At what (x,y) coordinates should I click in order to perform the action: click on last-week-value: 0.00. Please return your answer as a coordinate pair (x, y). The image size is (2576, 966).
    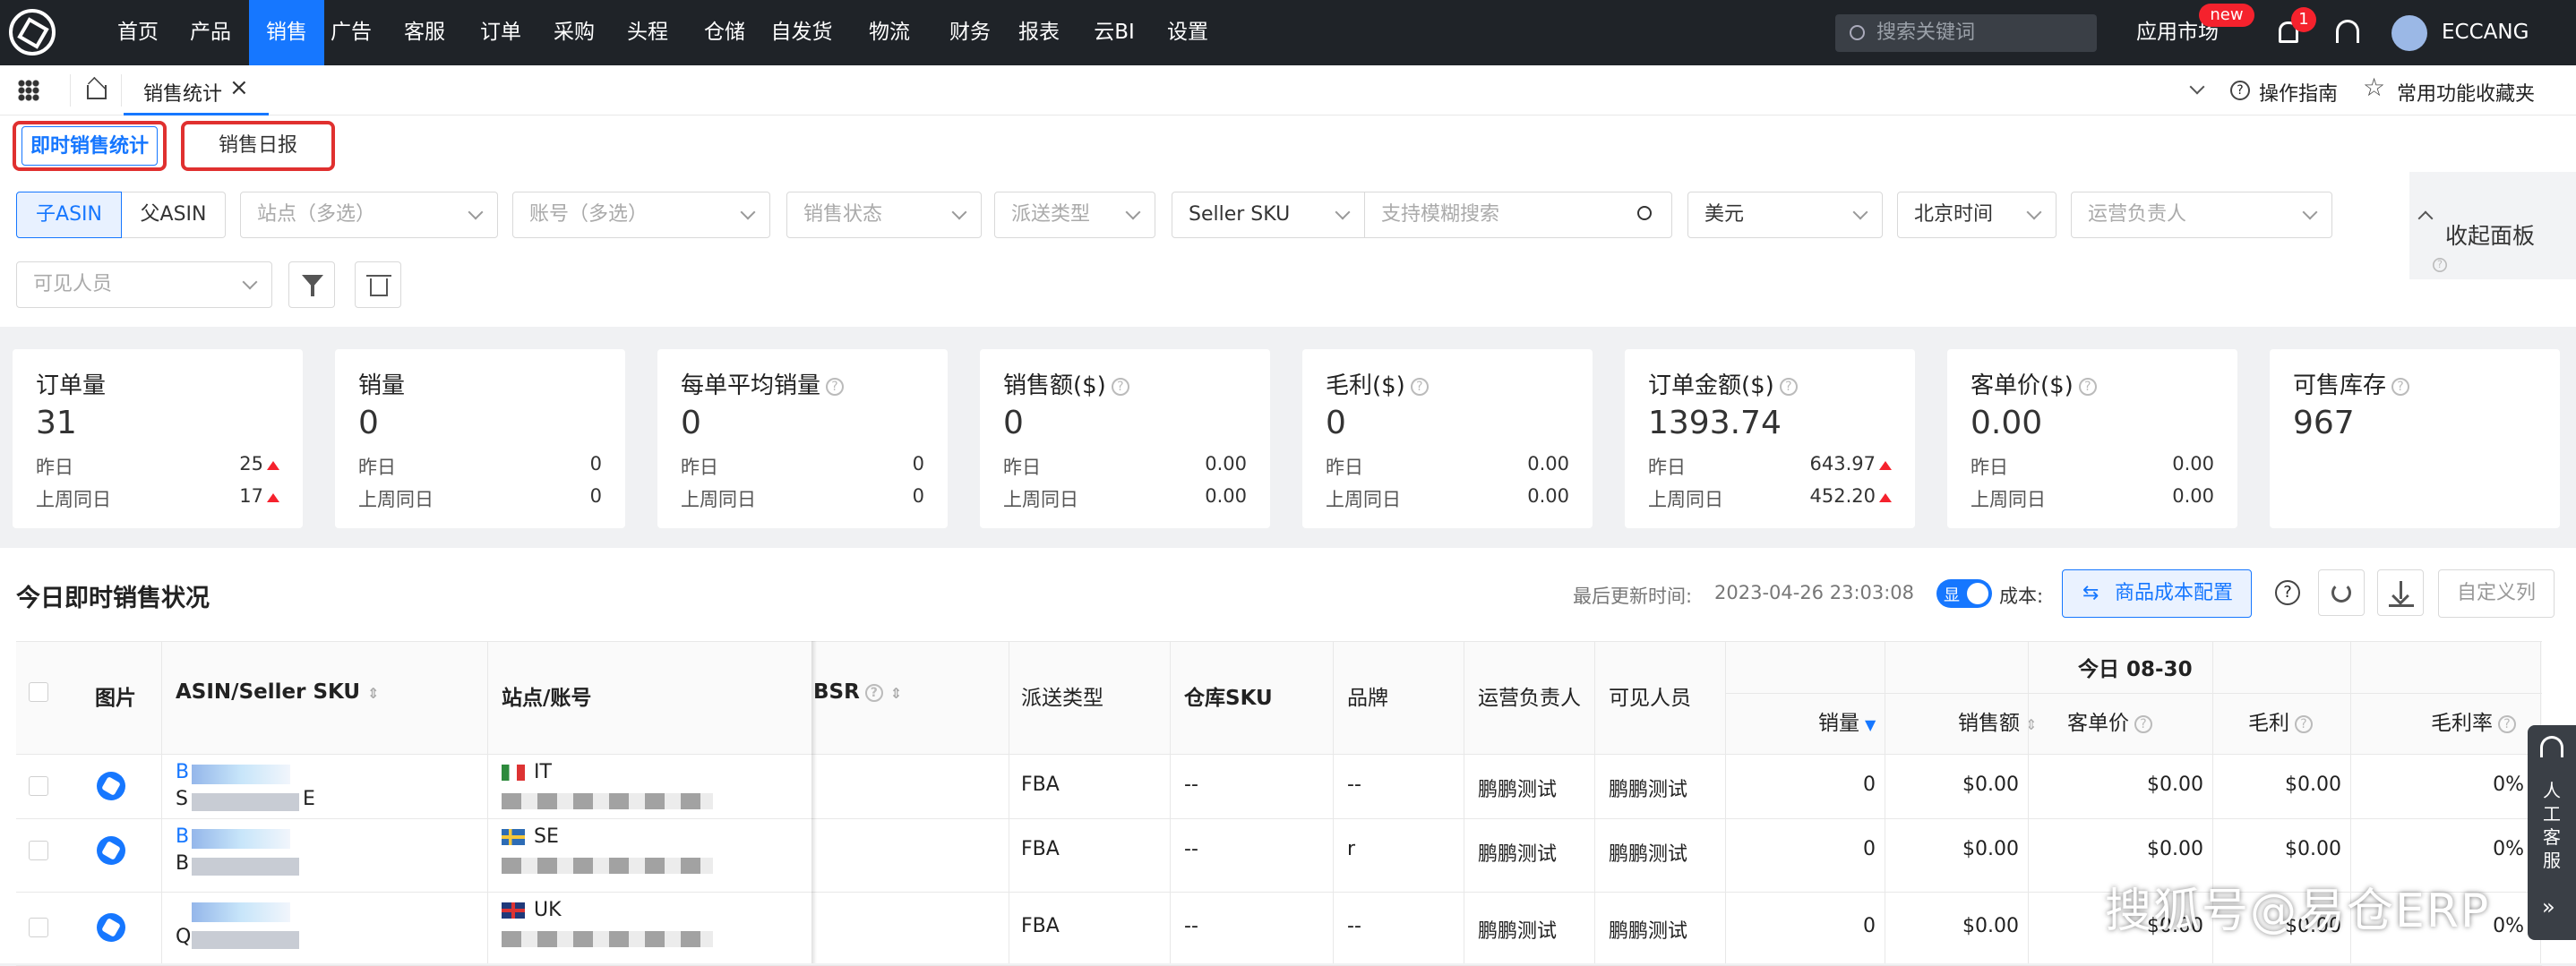
    Looking at the image, I should click on (1548, 496).